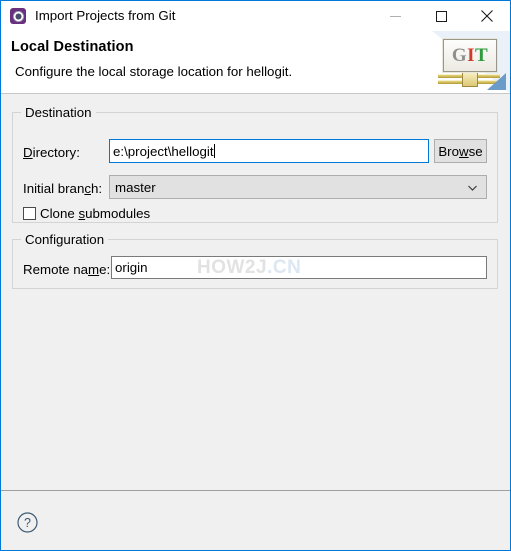  What do you see at coordinates (298, 187) in the screenshot?
I see `initial-branch-combobox: master` at bounding box center [298, 187].